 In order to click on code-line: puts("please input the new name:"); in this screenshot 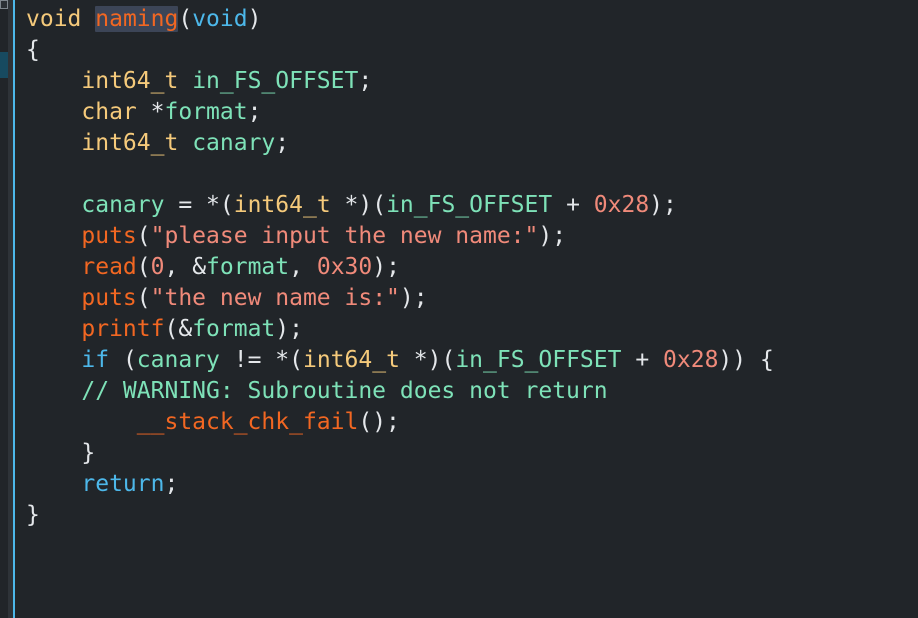, I will do `click(467, 236)`.